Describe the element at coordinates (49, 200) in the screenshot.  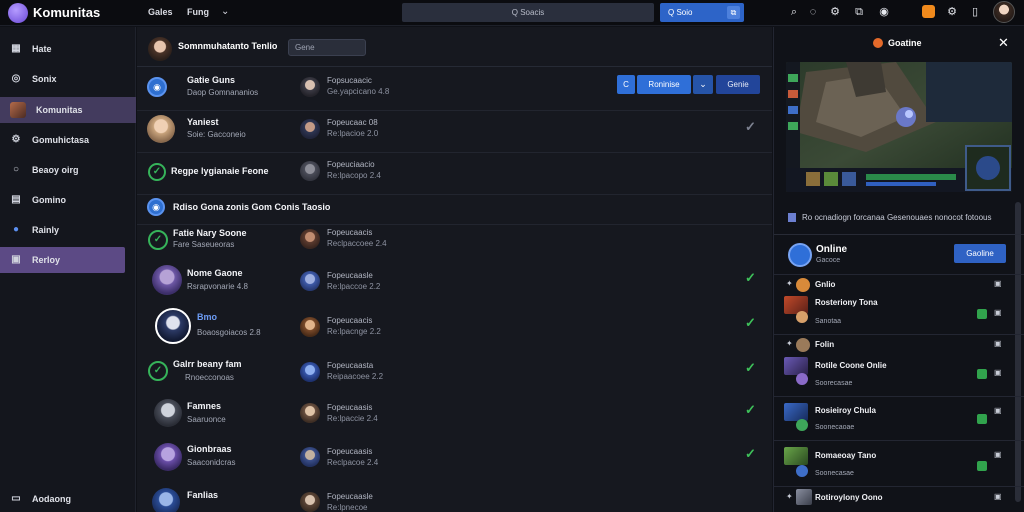
I see `sidebar-item-label: Gomino` at that location.